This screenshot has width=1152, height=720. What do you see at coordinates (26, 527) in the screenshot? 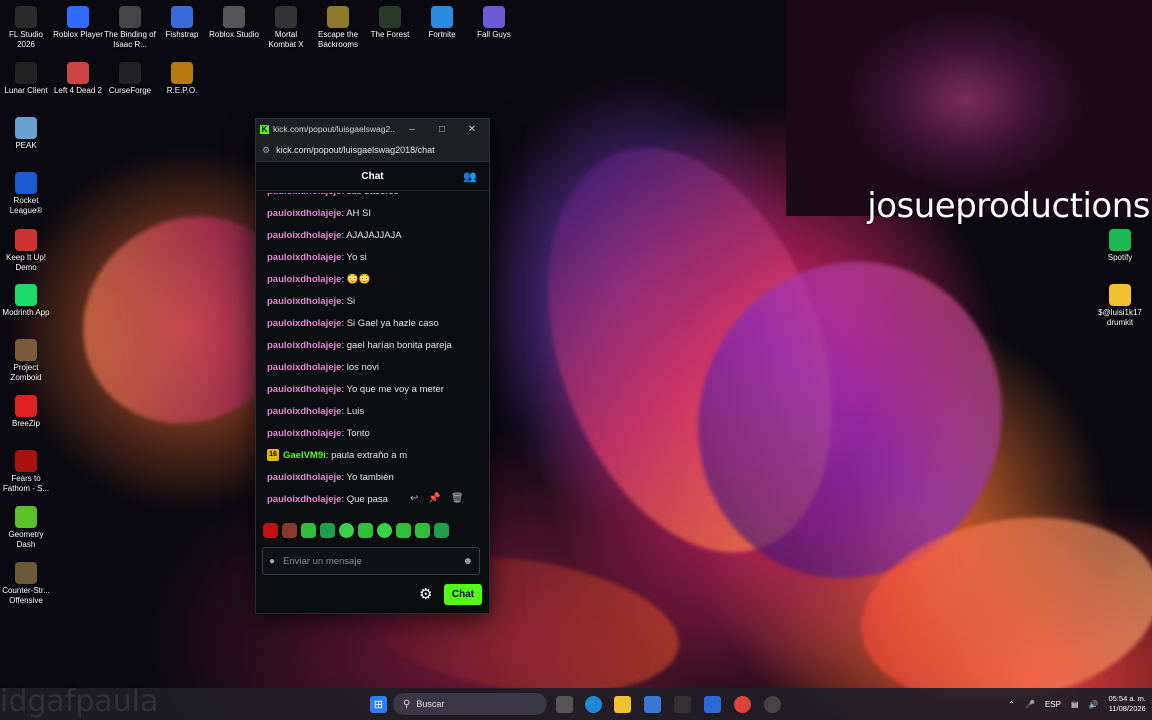
I see `desktop-shortcut: Geometry Dash` at bounding box center [26, 527].